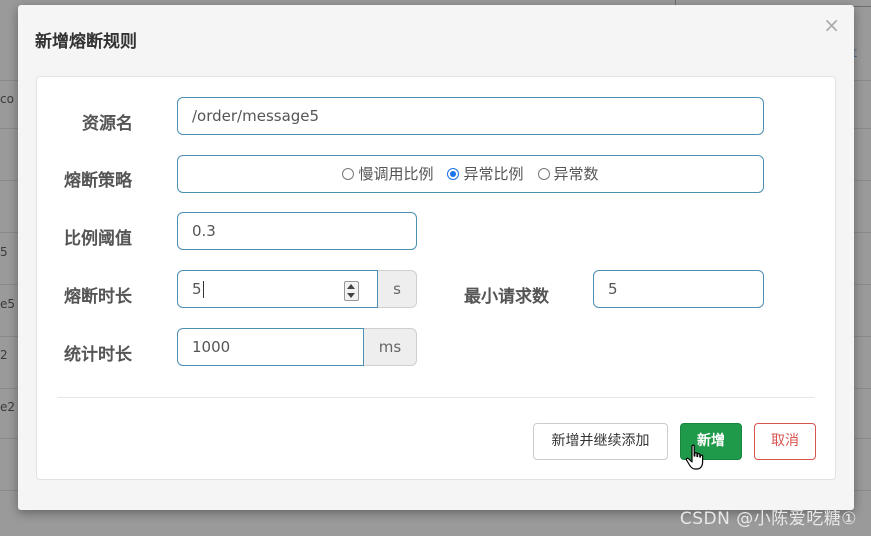 The width and height of the screenshot is (871, 536). I want to click on background-cell-text: 2, so click(4, 355).